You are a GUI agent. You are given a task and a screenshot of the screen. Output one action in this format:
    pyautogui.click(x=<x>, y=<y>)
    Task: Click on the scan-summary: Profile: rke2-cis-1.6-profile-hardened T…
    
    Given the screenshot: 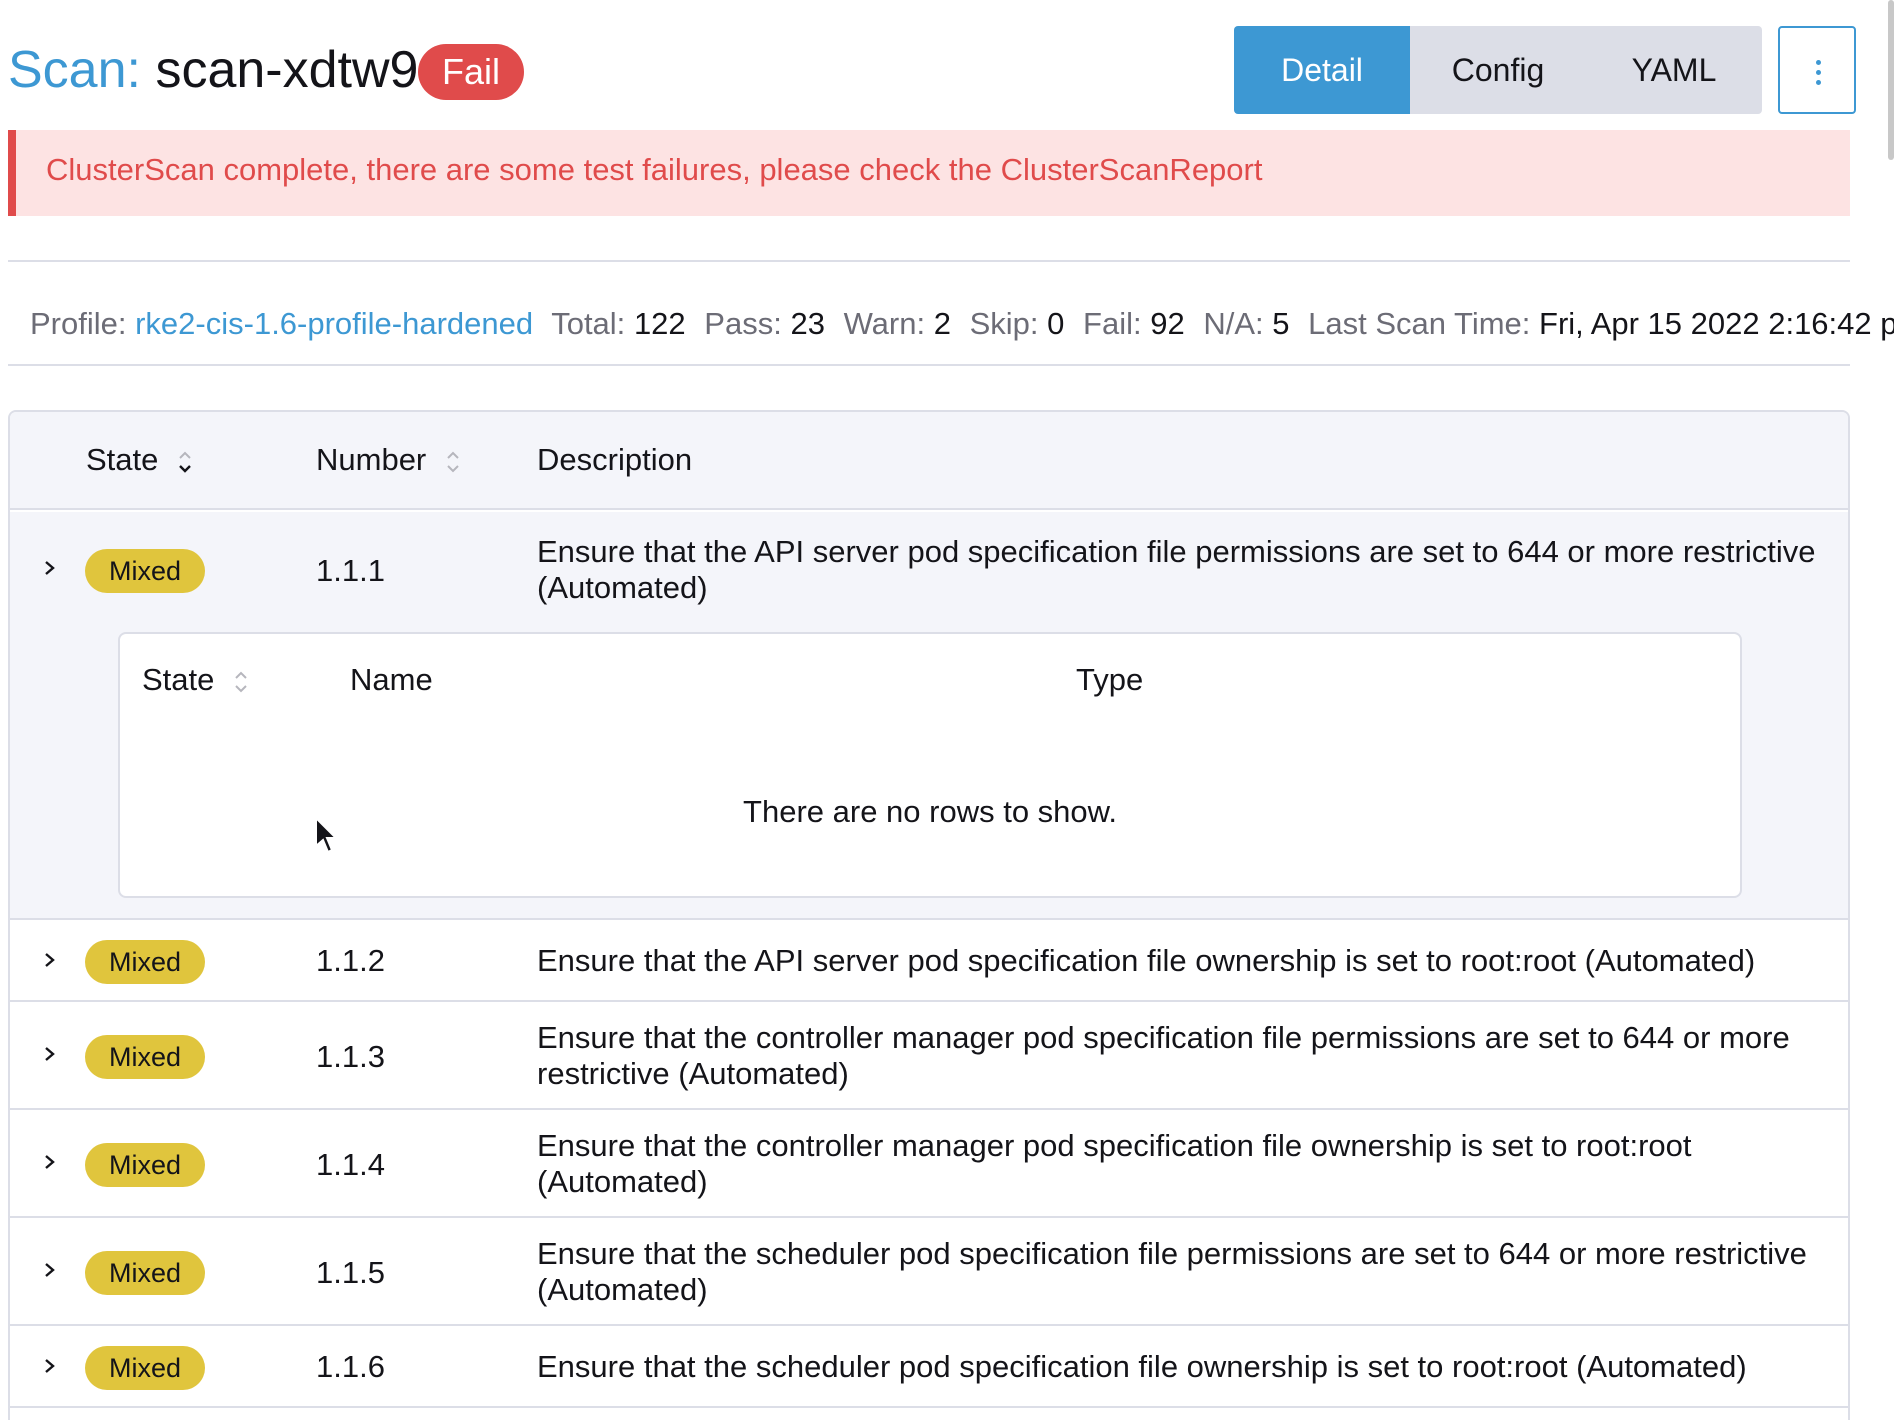 What is the action you would take?
    pyautogui.click(x=962, y=324)
    